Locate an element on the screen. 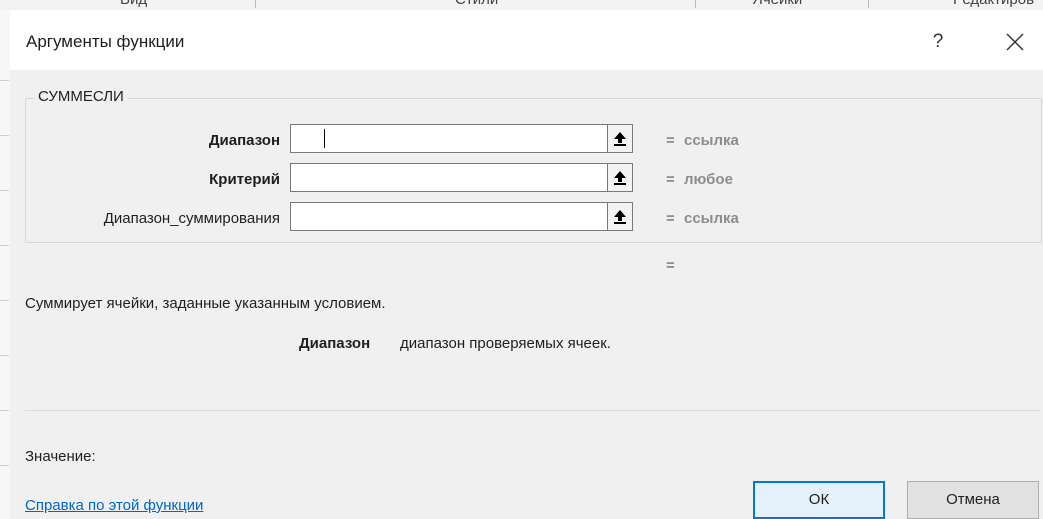 The width and height of the screenshot is (1043, 519). dialog-titlebar: Аргументы функции ? is located at coordinates (526, 40).